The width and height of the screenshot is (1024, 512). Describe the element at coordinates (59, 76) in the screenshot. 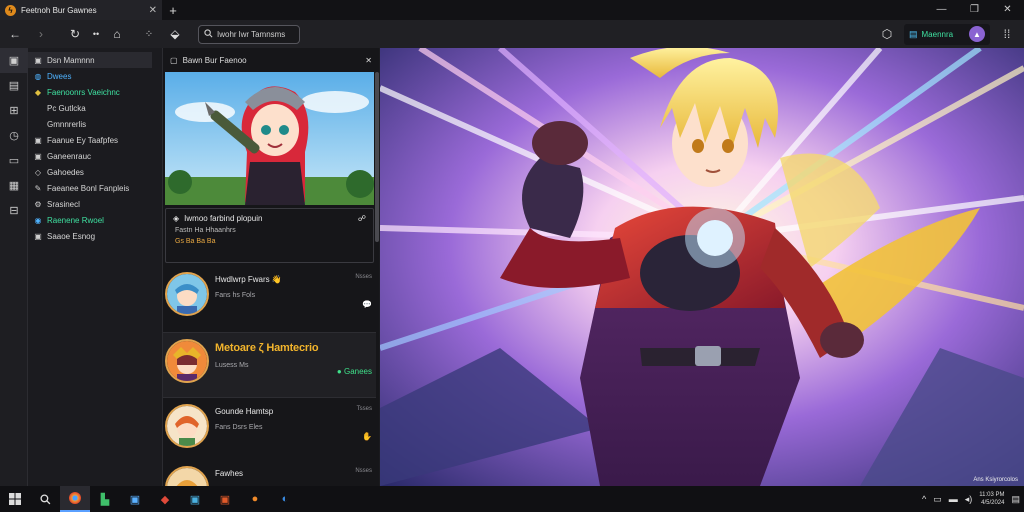

I see `sidebar-item-label: Dwees` at that location.